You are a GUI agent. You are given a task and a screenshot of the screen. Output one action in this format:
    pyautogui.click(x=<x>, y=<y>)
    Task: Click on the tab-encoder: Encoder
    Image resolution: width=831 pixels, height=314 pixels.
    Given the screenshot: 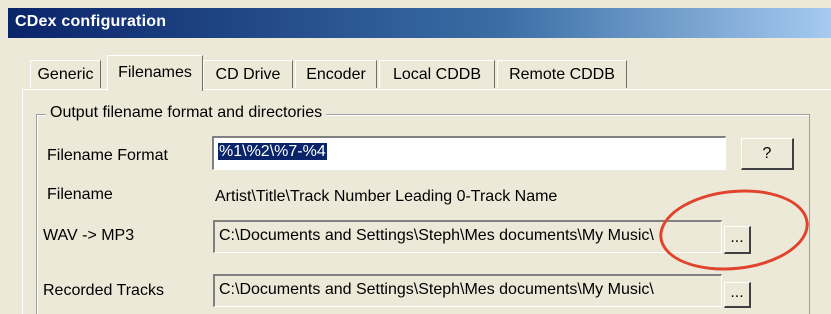 What is the action you would take?
    pyautogui.click(x=336, y=74)
    